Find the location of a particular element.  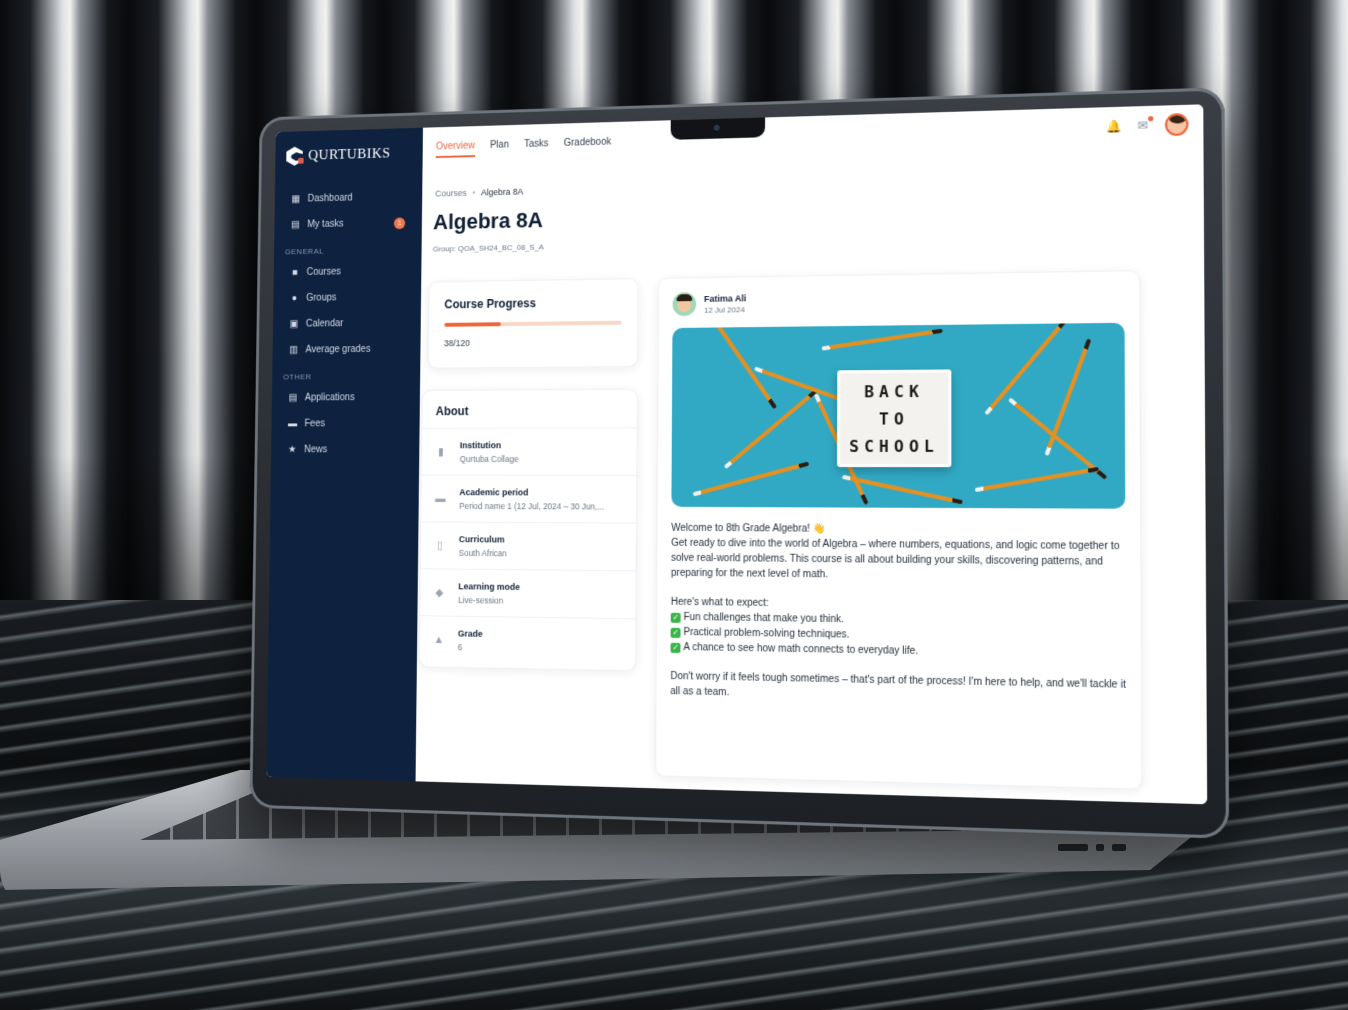

bullet-text: Fun challenges that make you think. is located at coordinates (763, 618).